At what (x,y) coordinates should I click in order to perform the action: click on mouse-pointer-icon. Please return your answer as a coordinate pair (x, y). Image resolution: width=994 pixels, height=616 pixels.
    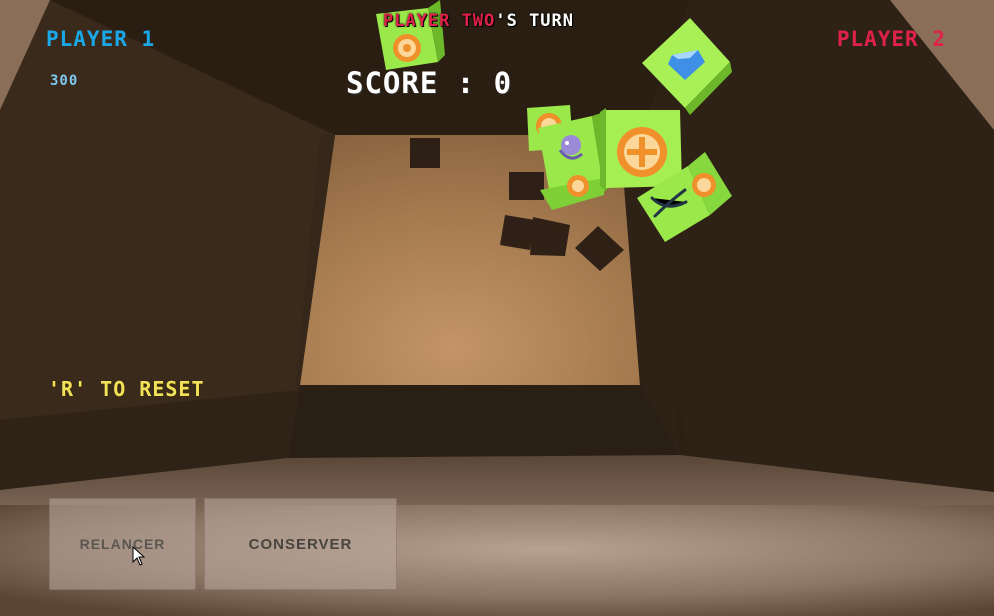
    Looking at the image, I should click on (139, 556).